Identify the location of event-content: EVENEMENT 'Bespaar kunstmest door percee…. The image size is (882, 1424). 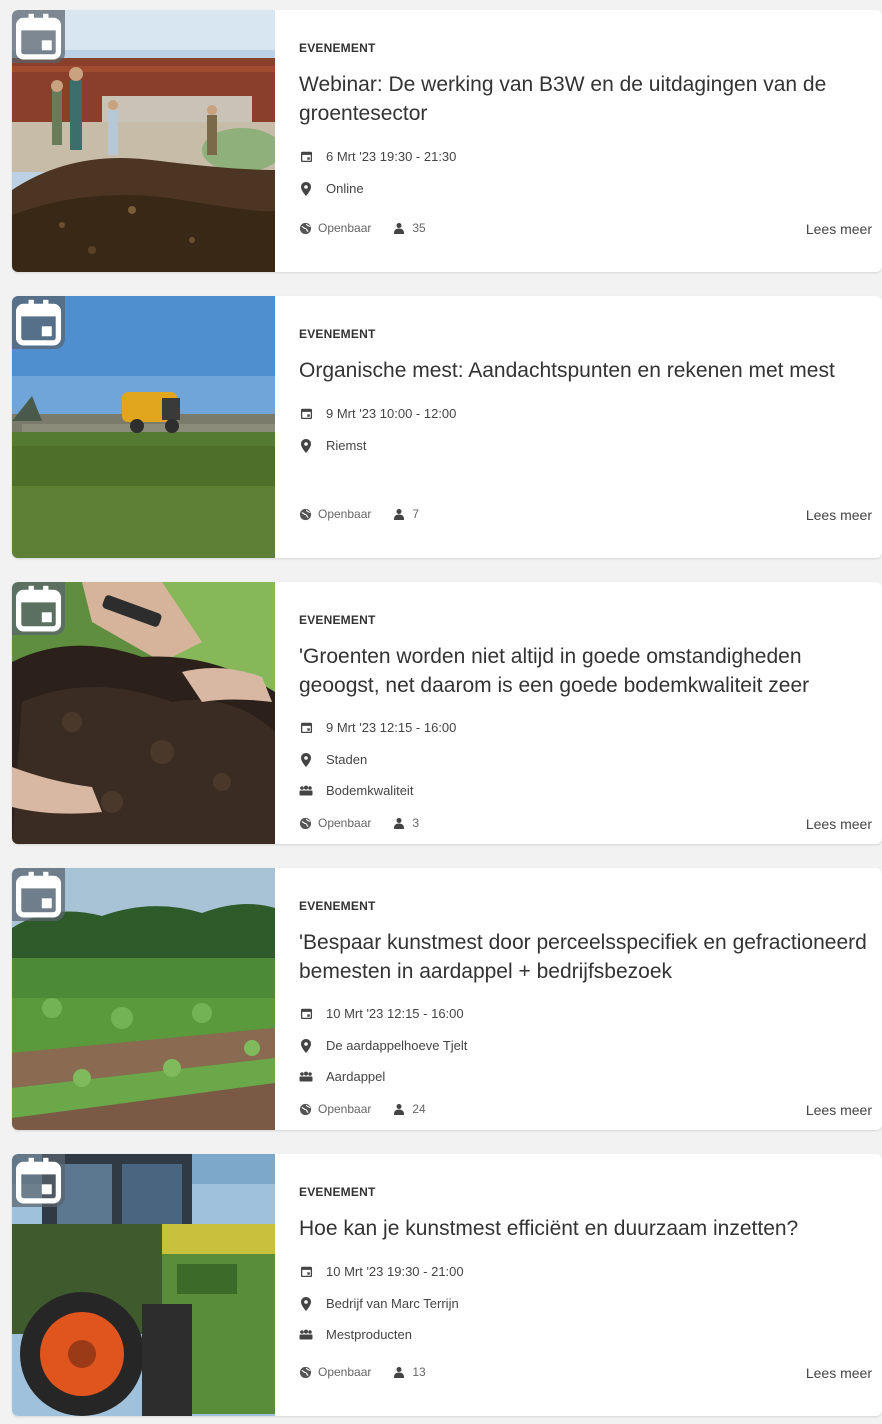
(585, 999).